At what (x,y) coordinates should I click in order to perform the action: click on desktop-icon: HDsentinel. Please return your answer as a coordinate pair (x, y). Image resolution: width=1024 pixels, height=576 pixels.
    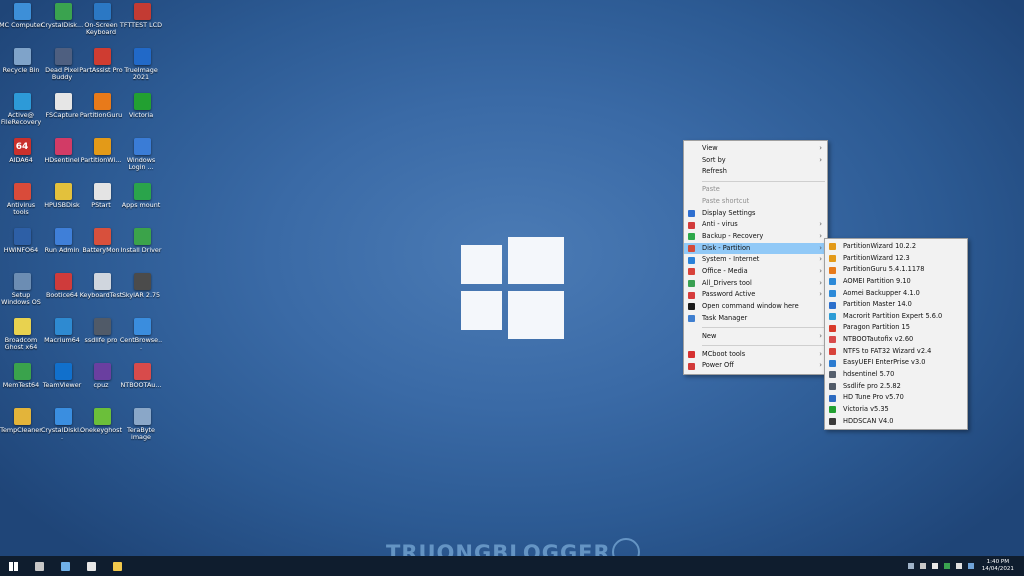
    Looking at the image, I should click on (63, 151).